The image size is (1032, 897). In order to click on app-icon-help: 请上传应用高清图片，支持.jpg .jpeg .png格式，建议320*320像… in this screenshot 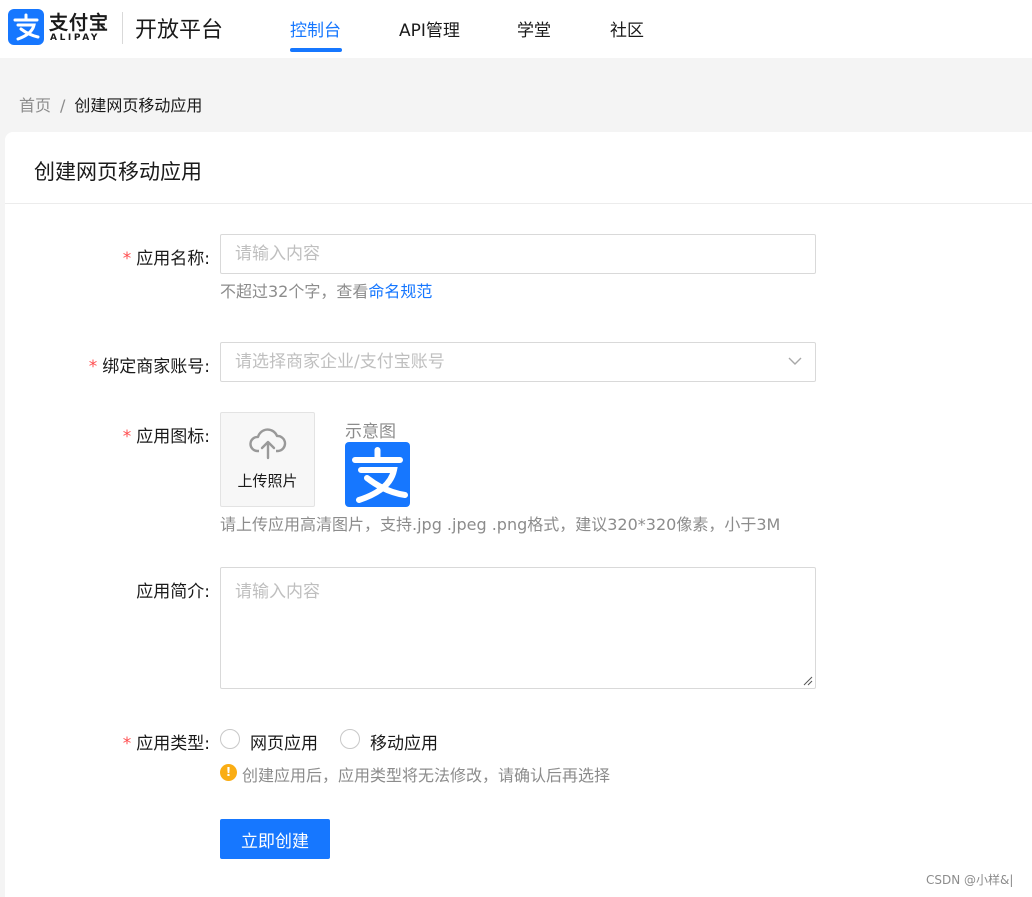, I will do `click(500, 524)`.